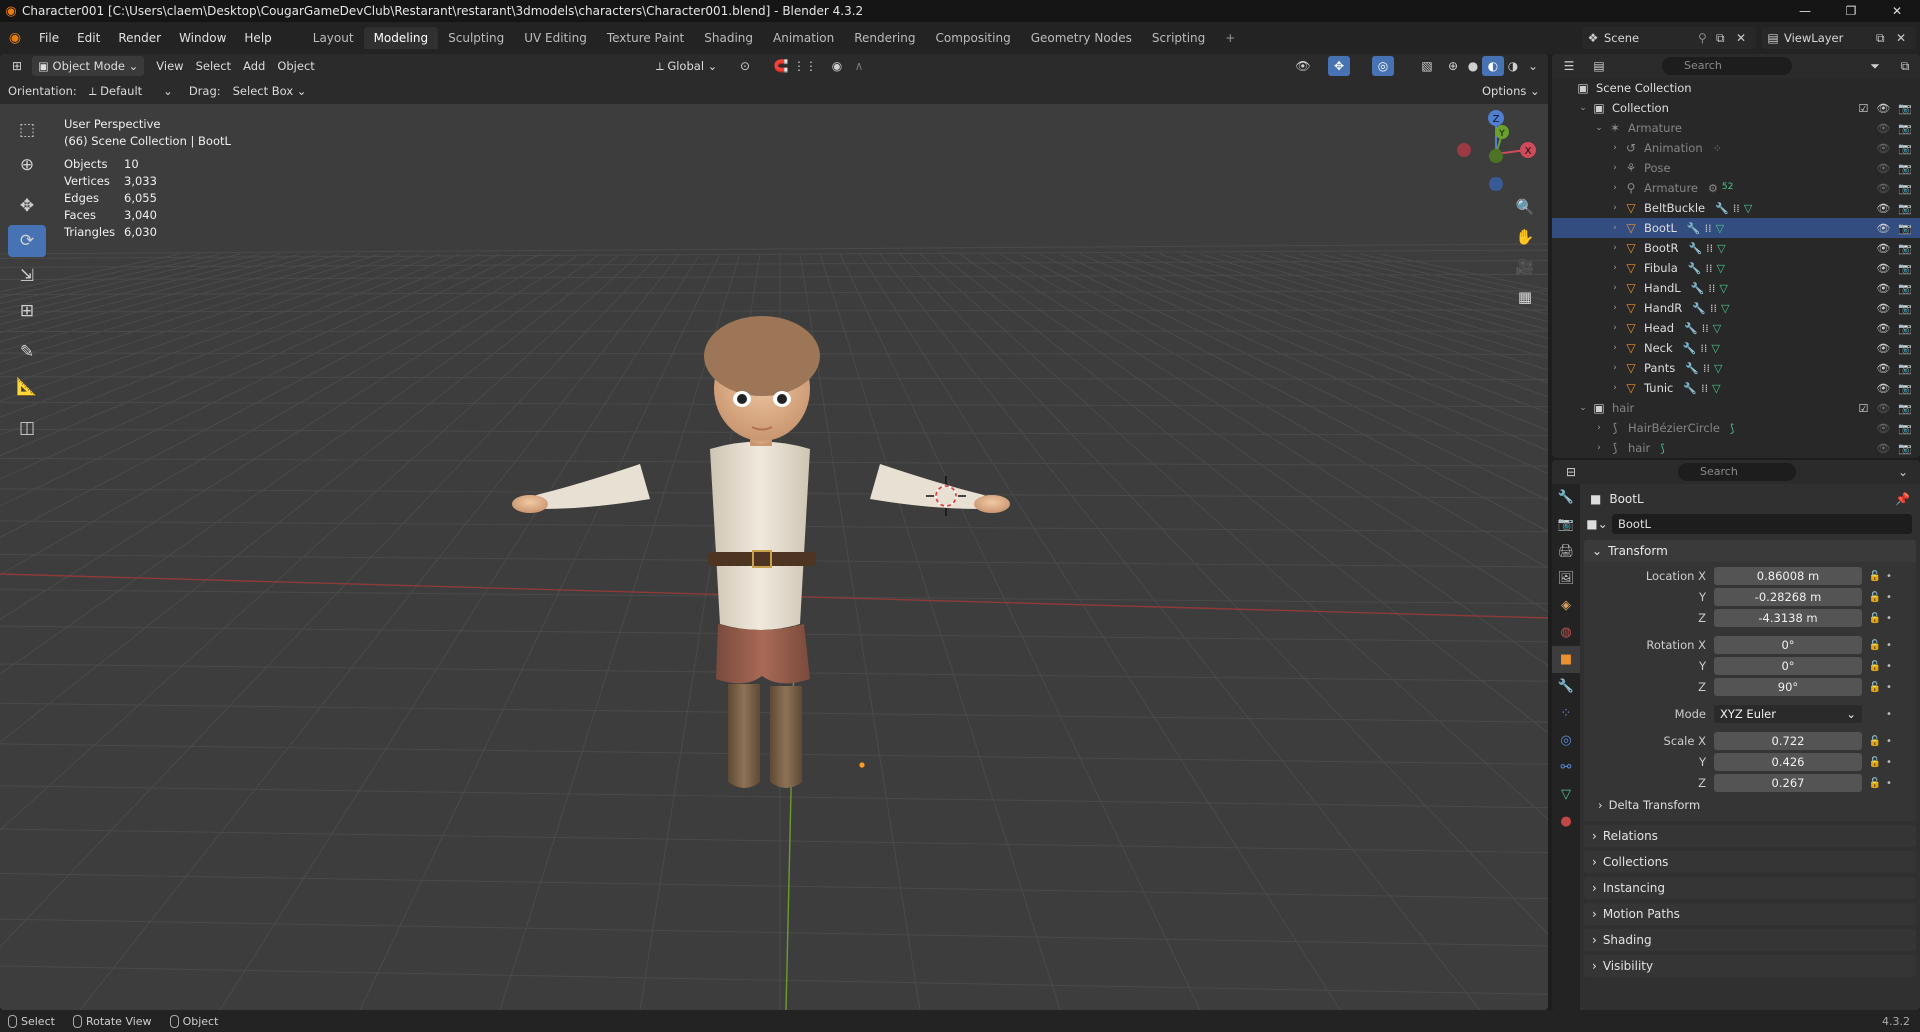 Image resolution: width=1920 pixels, height=1032 pixels. What do you see at coordinates (1788, 576) in the screenshot?
I see `location-x-field: 0.86008 m` at bounding box center [1788, 576].